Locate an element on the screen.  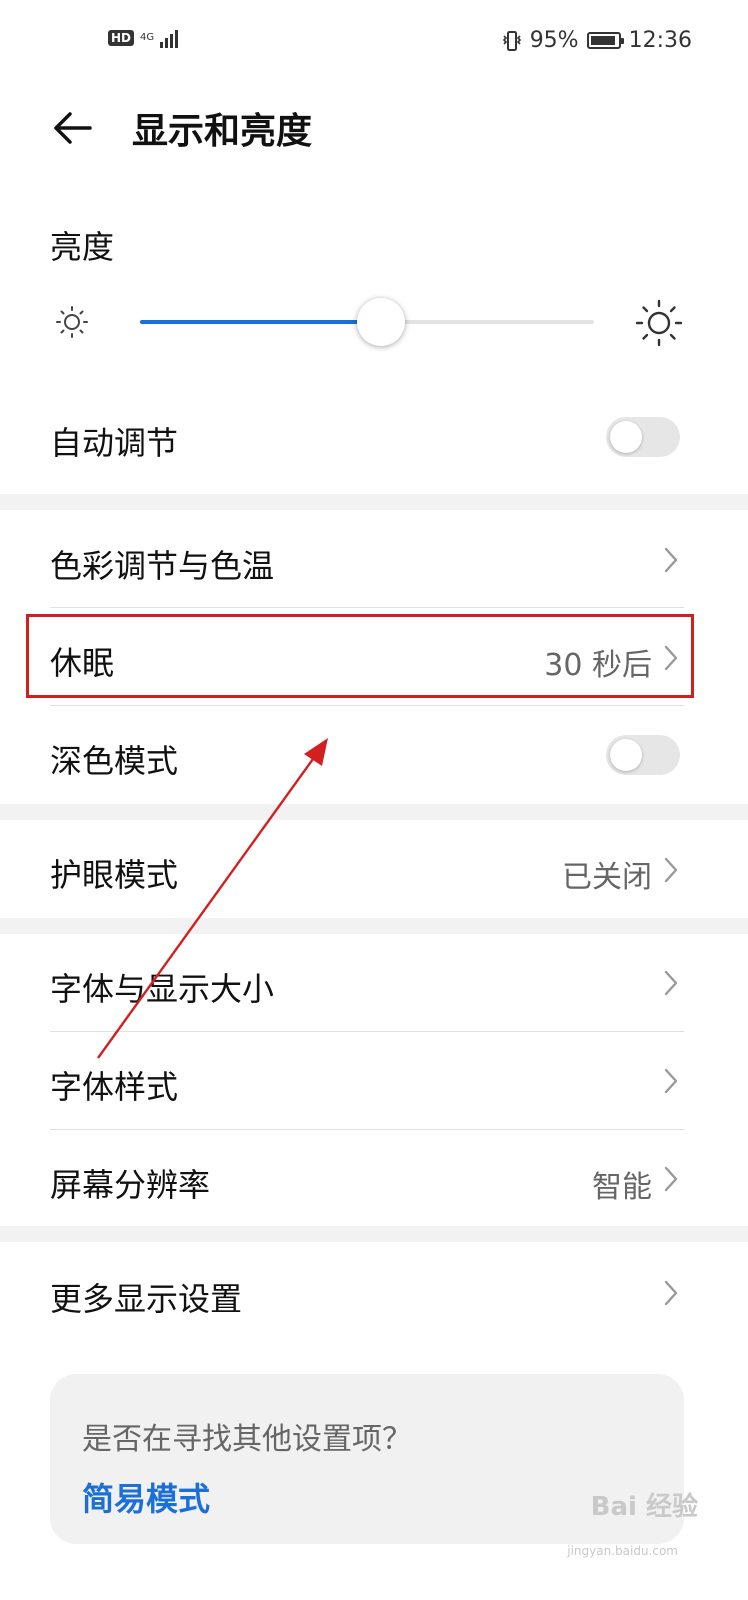
resolution-value: 智能 is located at coordinates (622, 1187).